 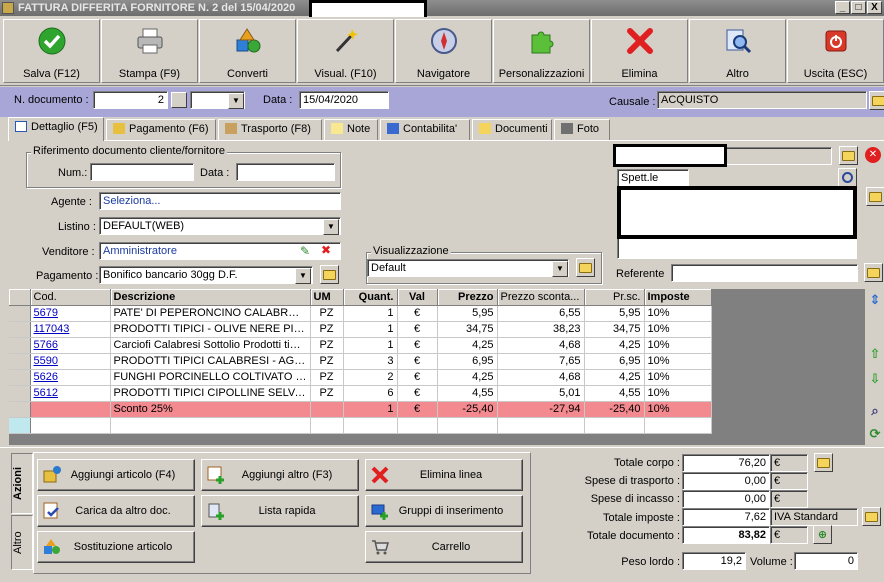 What do you see at coordinates (149, 51) in the screenshot?
I see `print-button: Stampa (F9)` at bounding box center [149, 51].